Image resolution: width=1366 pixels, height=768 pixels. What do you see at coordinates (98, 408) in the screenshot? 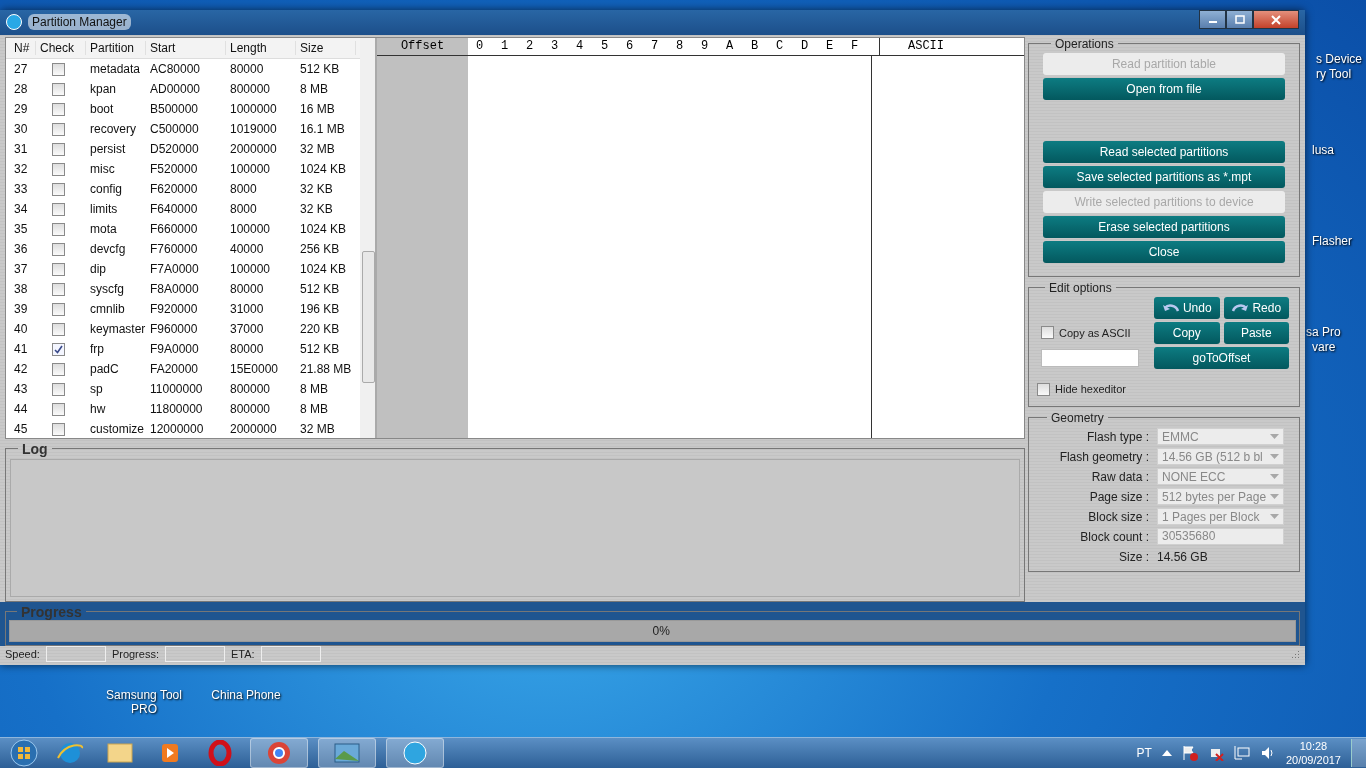
I see `table-cell-text: hw` at bounding box center [98, 408].